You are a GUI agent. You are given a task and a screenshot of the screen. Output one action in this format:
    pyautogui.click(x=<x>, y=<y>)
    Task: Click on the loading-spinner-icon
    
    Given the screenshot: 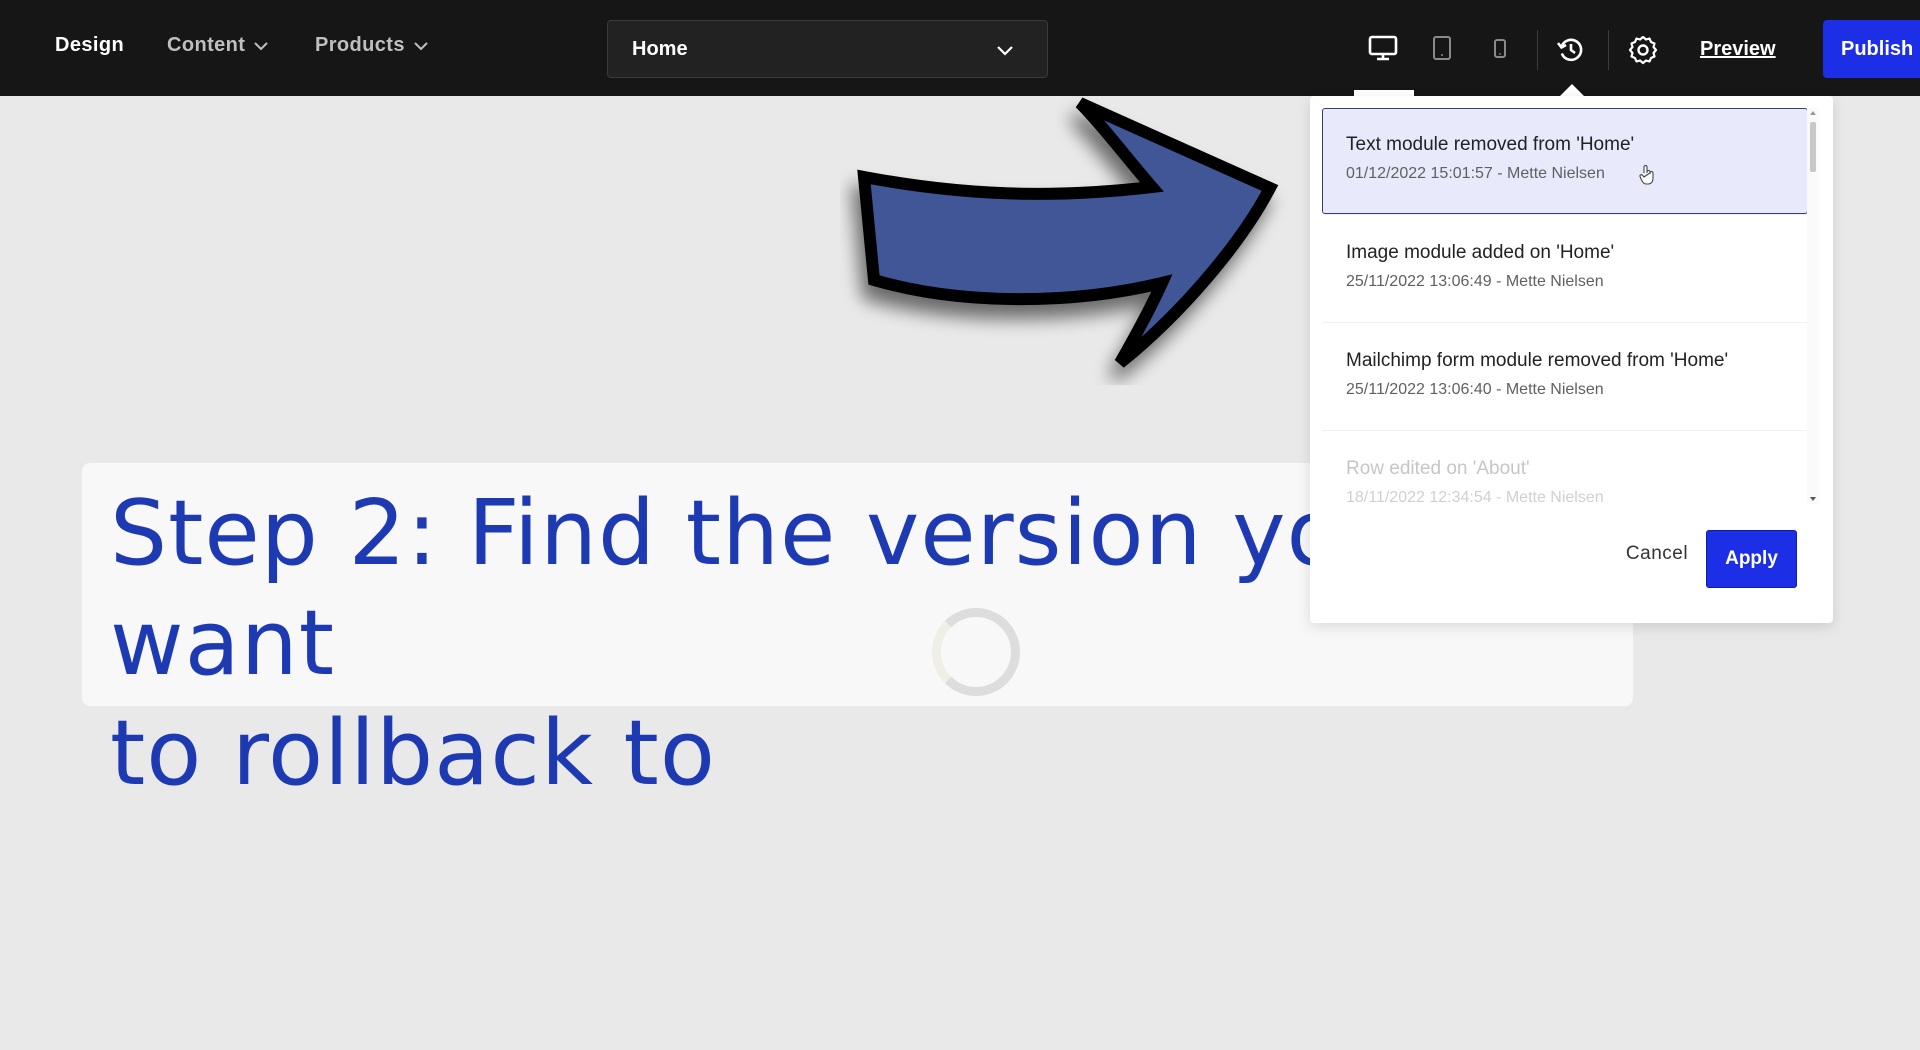 What is the action you would take?
    pyautogui.click(x=976, y=652)
    